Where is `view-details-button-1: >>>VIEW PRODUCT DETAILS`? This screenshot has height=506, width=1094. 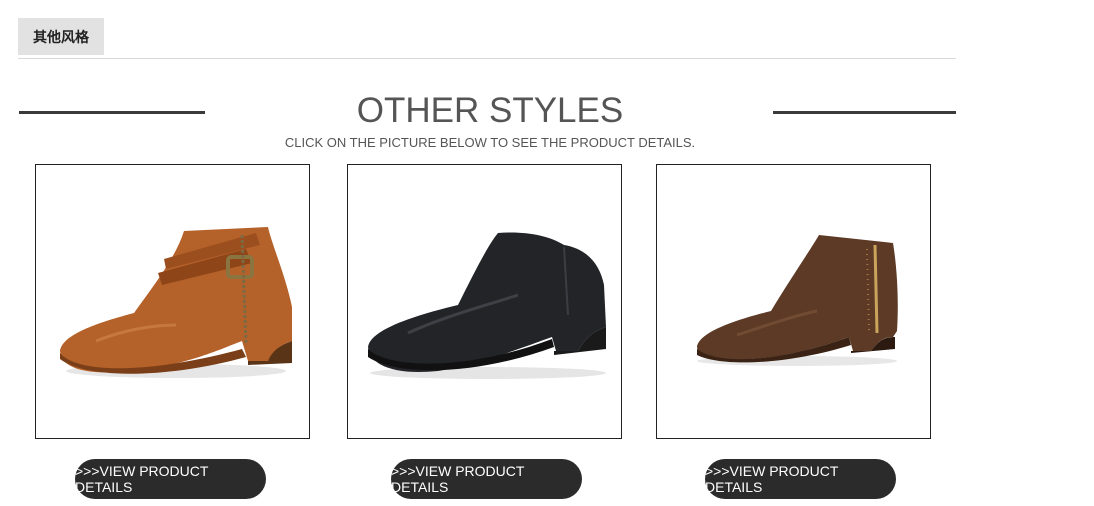 view-details-button-1: >>>VIEW PRODUCT DETAILS is located at coordinates (170, 479).